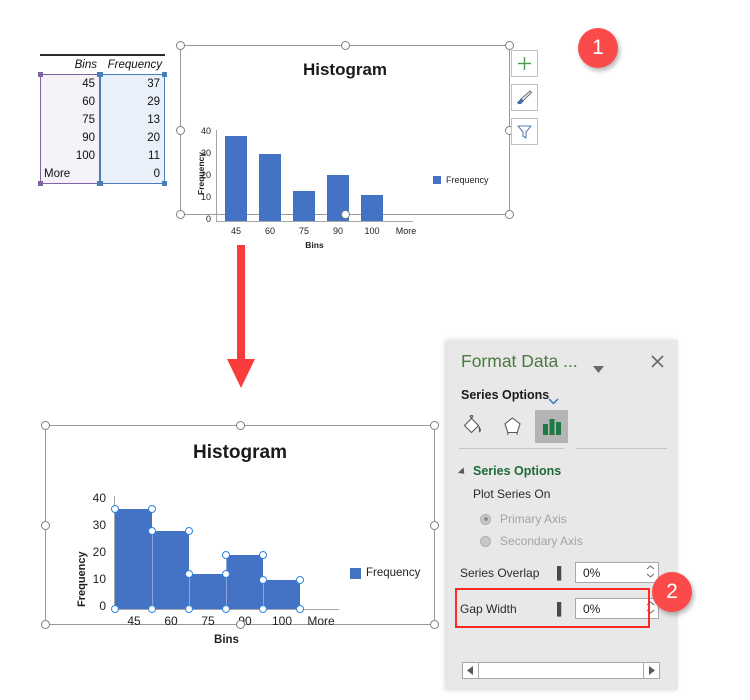  What do you see at coordinates (201, 173) in the screenshot?
I see `y-axis-label: Frequency` at bounding box center [201, 173].